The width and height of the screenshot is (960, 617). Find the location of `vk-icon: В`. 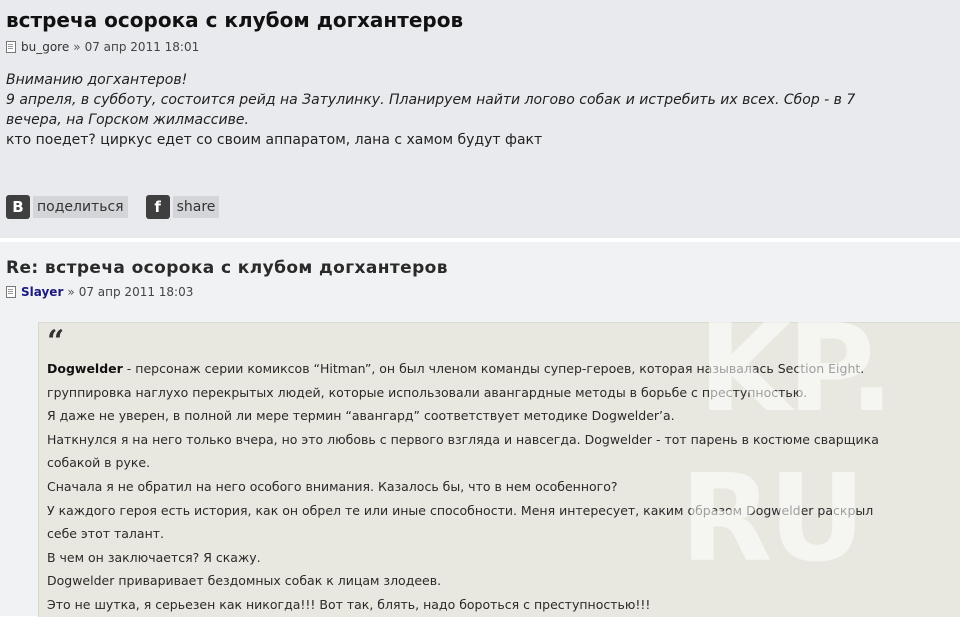

vk-icon: В is located at coordinates (18, 207).